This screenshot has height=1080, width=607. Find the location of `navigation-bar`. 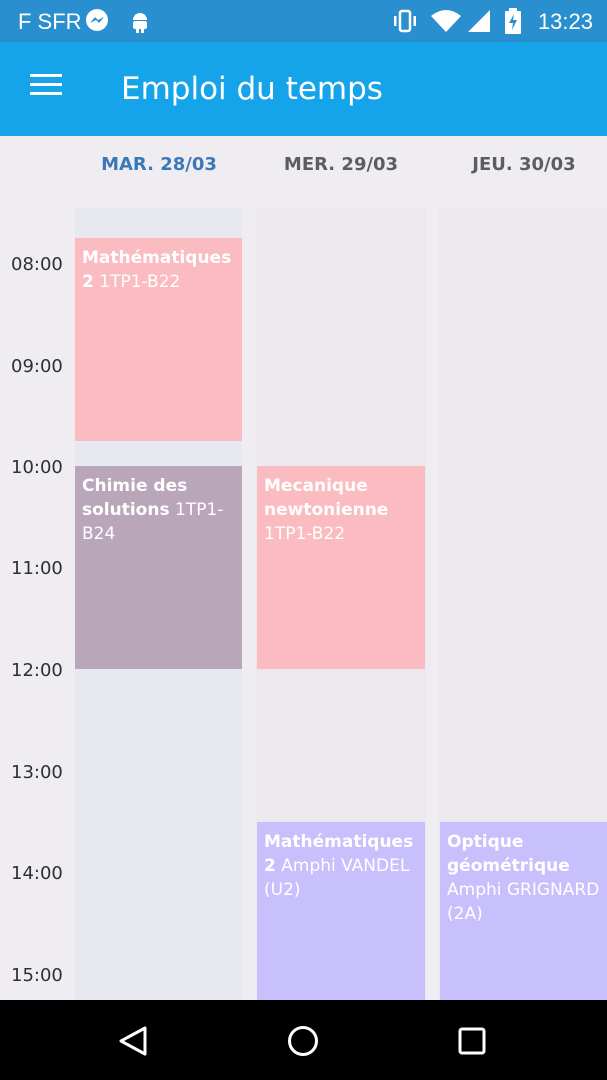

navigation-bar is located at coordinates (303, 1040).